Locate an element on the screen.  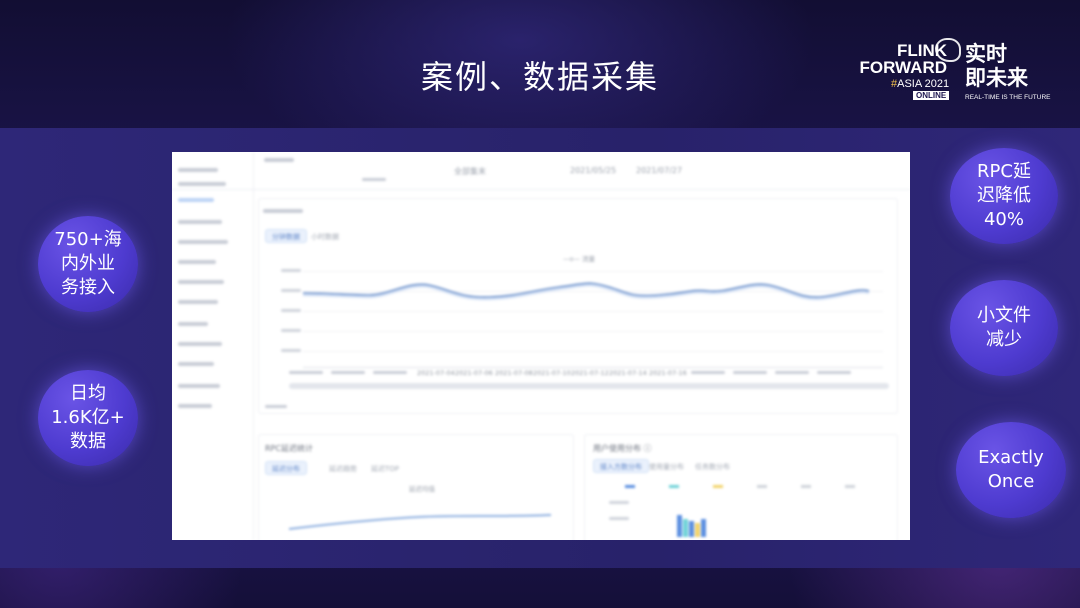
rpc-card: RPC延迟统计 延迟分布 延迟趋势 延迟TOP 延迟均值 is located at coordinates (416, 487).